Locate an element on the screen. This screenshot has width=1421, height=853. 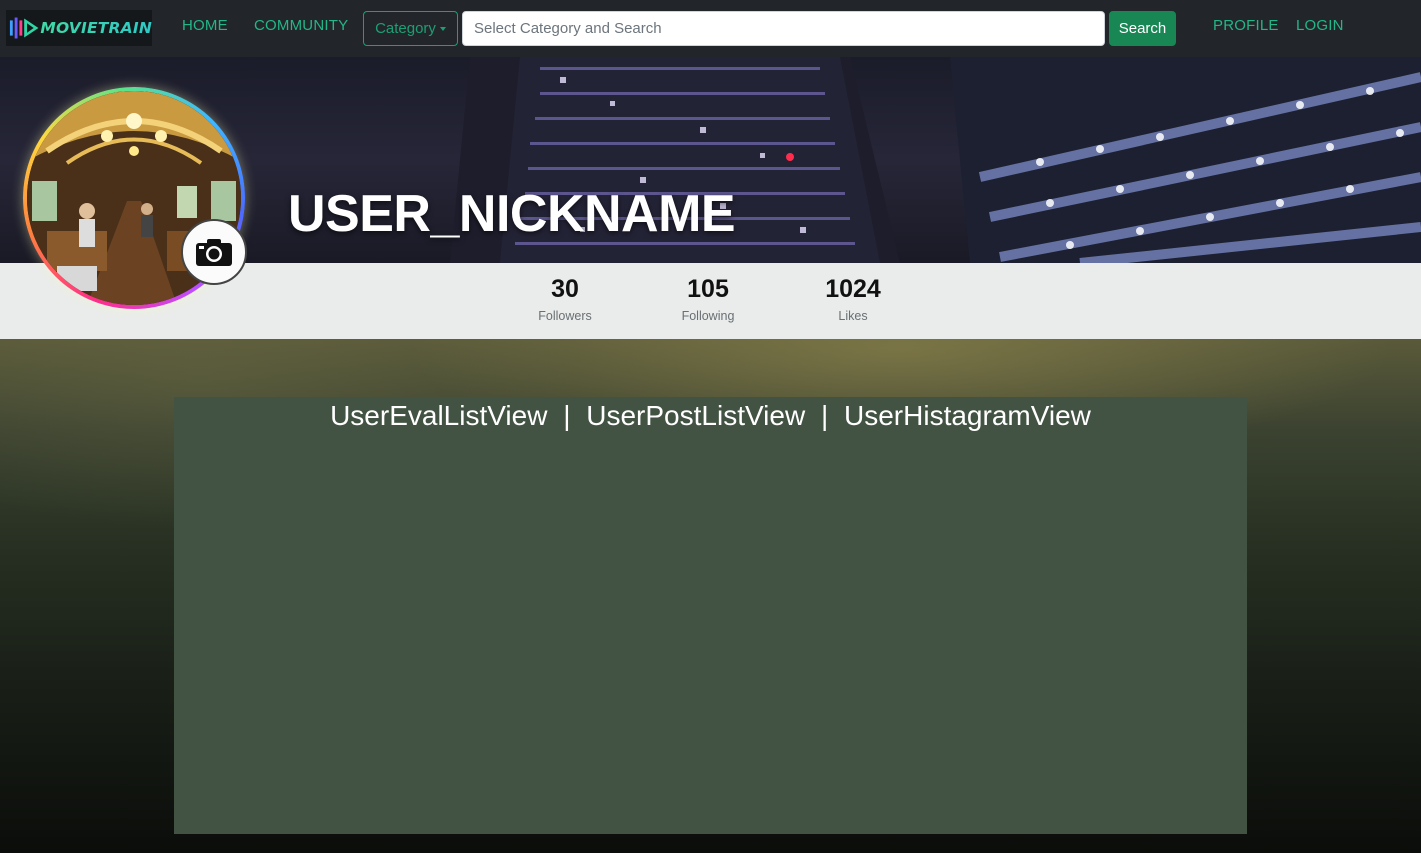
stat-likes: 1024 Likes is located at coordinates (853, 299).